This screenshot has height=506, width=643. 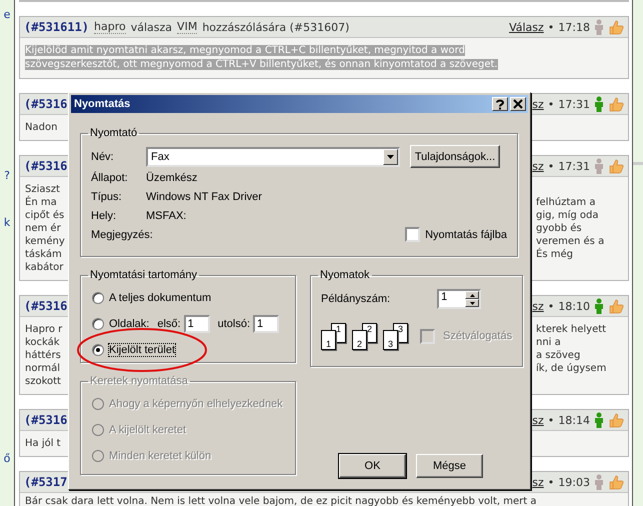 What do you see at coordinates (197, 324) in the screenshot?
I see `page-from-field: 1` at bounding box center [197, 324].